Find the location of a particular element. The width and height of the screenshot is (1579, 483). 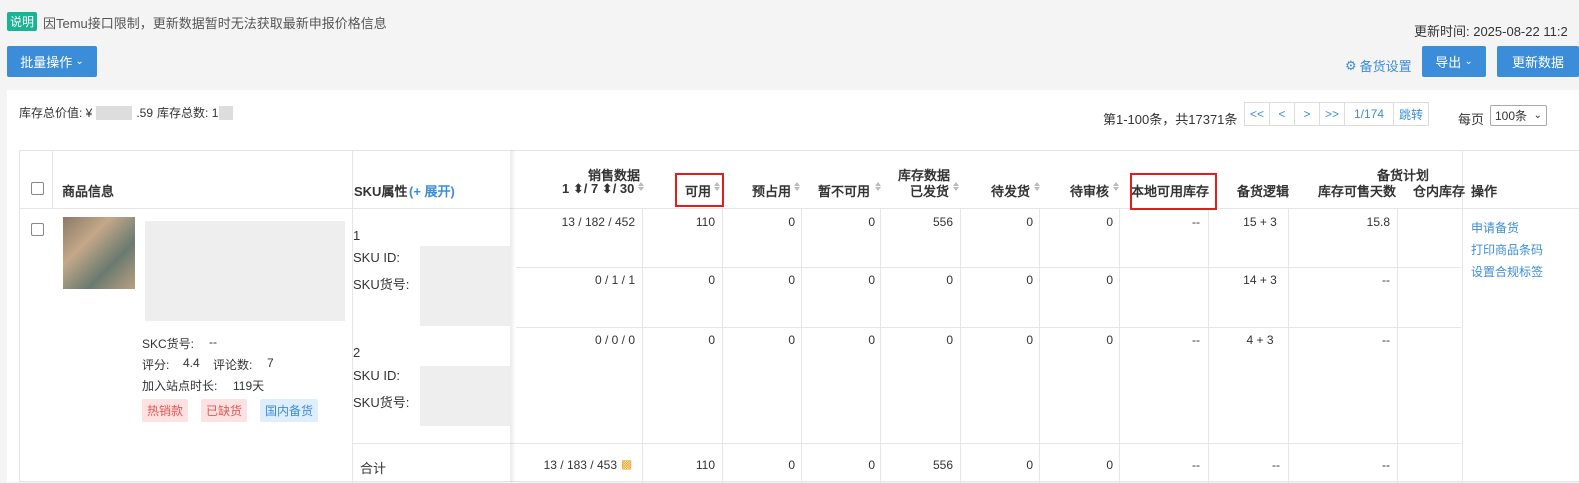

header-sell-days: 库存可售天数 is located at coordinates (1357, 191).